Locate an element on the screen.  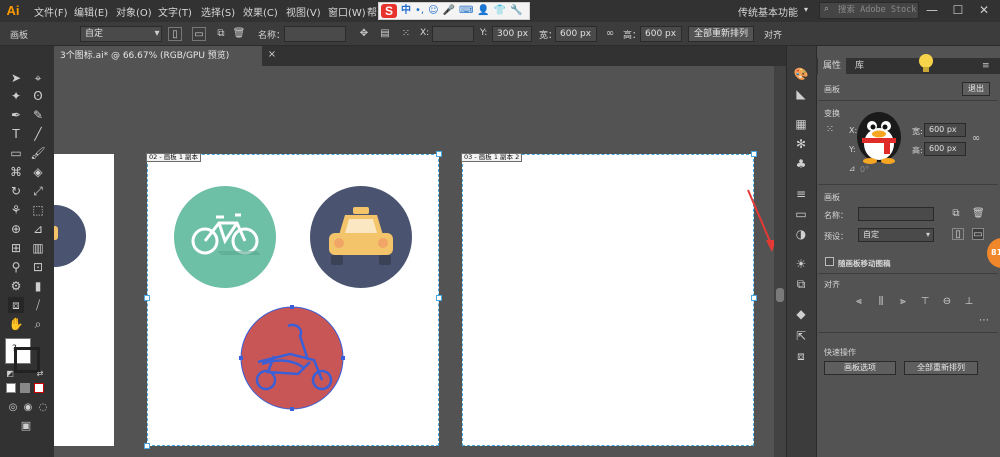
document-tab: 3个图标.ai* @ 66.67% (RGB/GPU 预览) is located at coordinates (158, 56).